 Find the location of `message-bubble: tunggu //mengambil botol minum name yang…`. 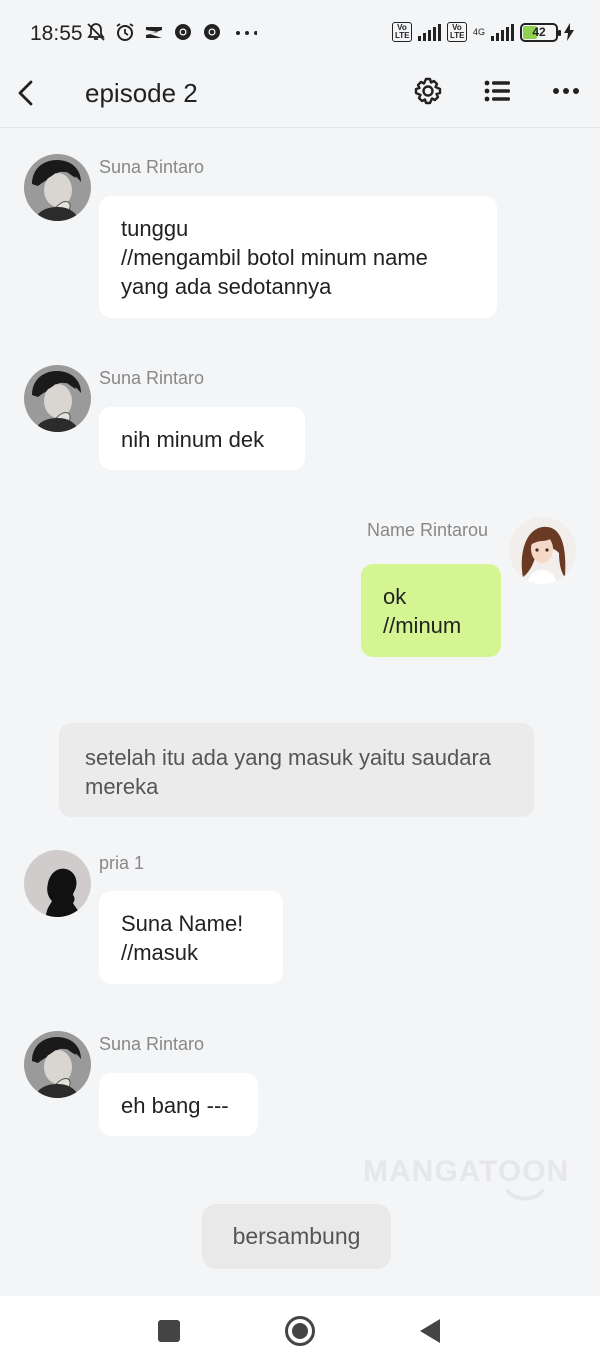

message-bubble: tunggu //mengambil botol minum name yang… is located at coordinates (298, 257).